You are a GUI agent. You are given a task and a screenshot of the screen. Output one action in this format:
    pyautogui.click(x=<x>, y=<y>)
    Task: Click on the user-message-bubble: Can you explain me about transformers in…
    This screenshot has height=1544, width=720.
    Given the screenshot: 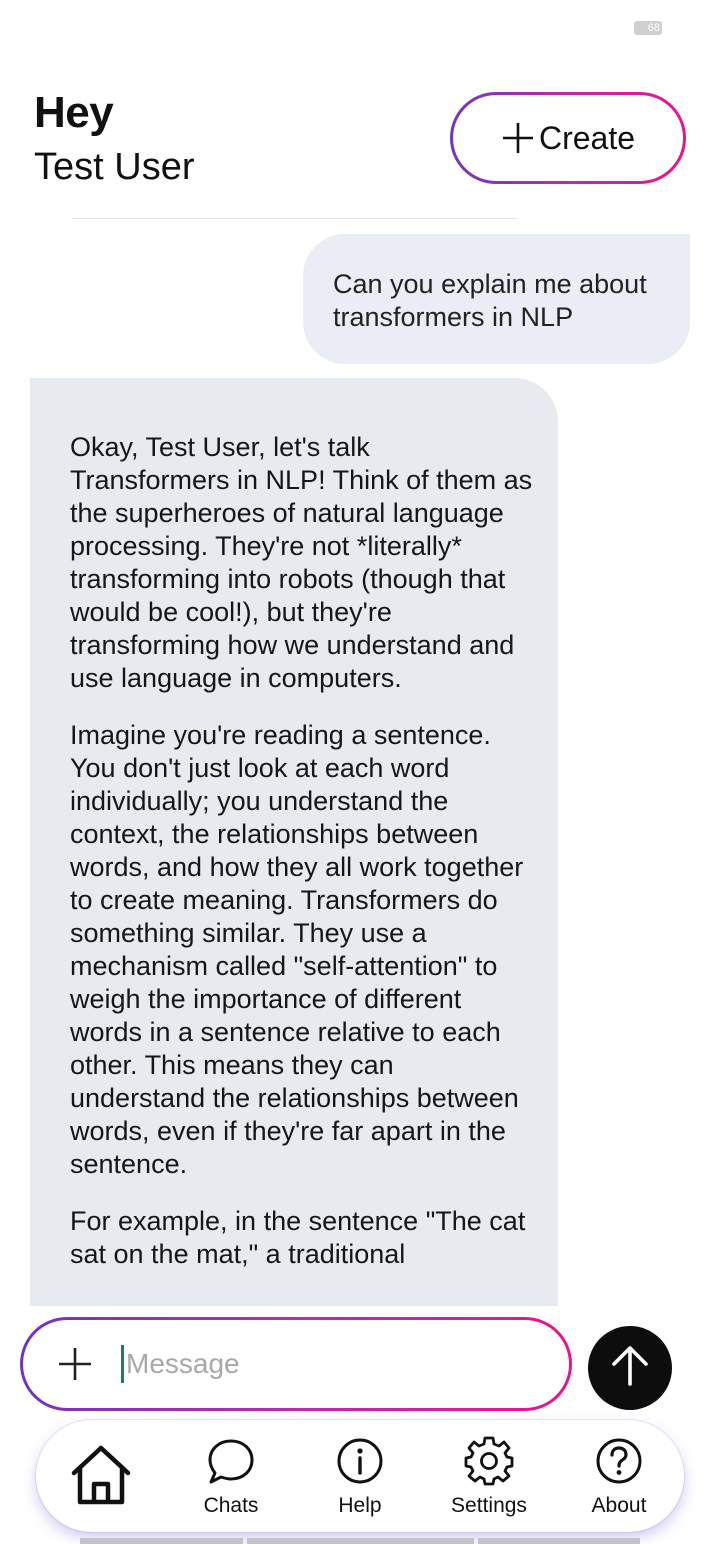 What is the action you would take?
    pyautogui.click(x=496, y=299)
    